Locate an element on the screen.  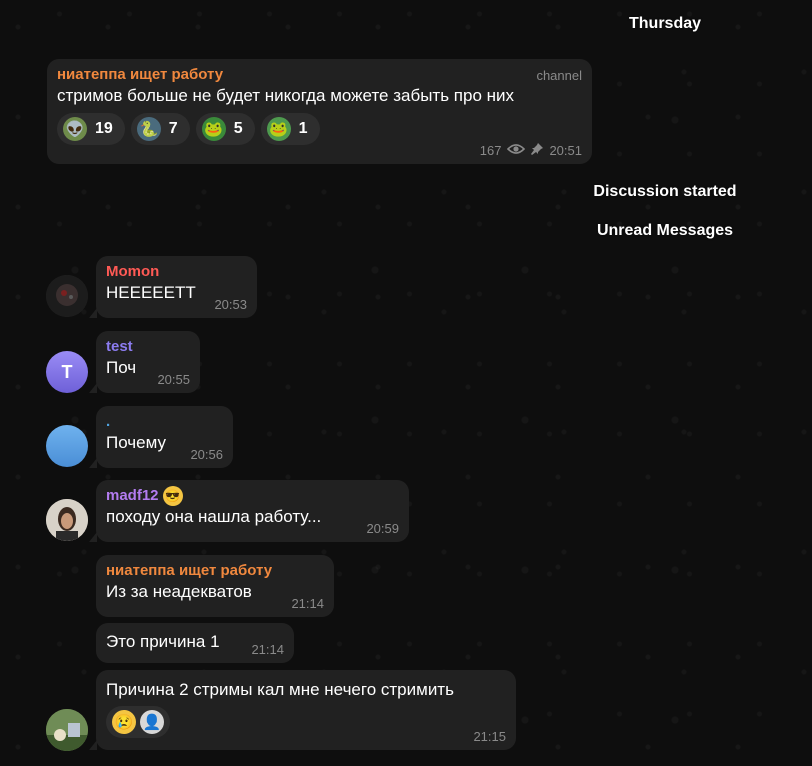
message-text: Причина 2 стримы кал мне нечего стримить is located at coordinates (280, 689).